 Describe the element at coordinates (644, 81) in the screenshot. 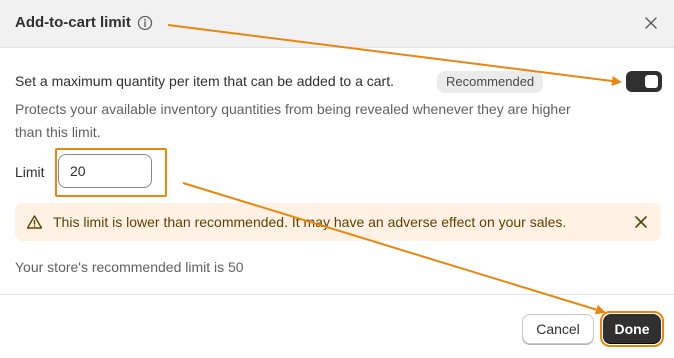

I see `limit-toggle` at that location.